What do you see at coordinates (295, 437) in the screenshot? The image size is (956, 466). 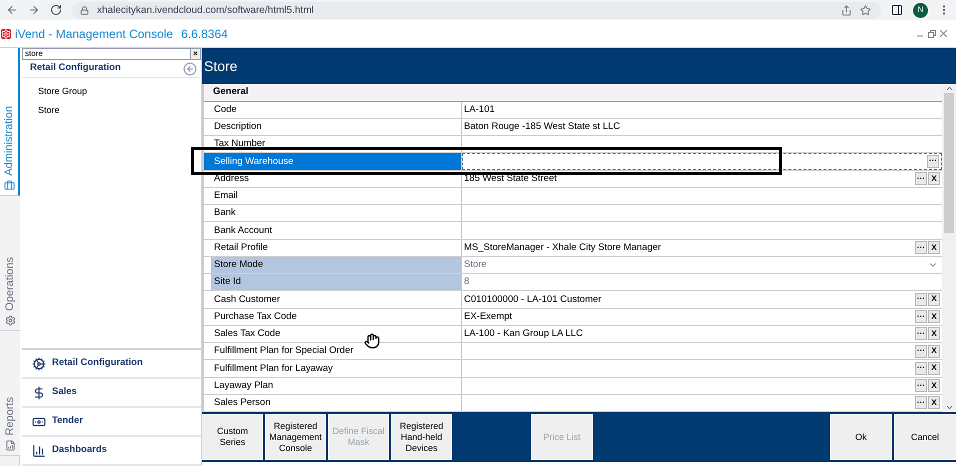 I see `footer-button: Registered Management Console` at bounding box center [295, 437].